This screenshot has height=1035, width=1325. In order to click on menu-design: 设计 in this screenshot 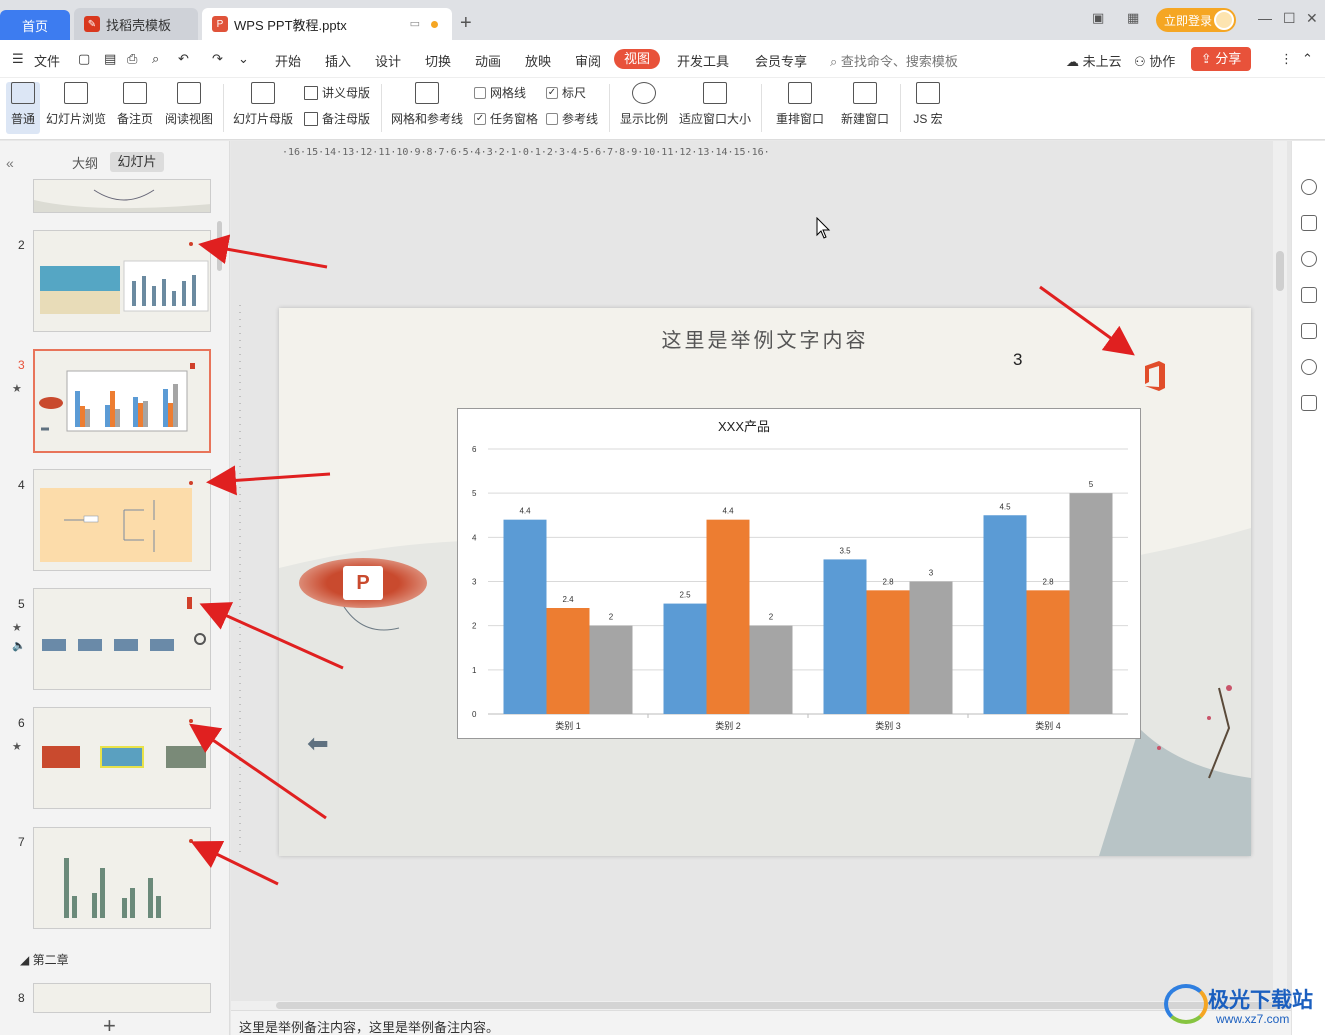, I will do `click(388, 60)`.